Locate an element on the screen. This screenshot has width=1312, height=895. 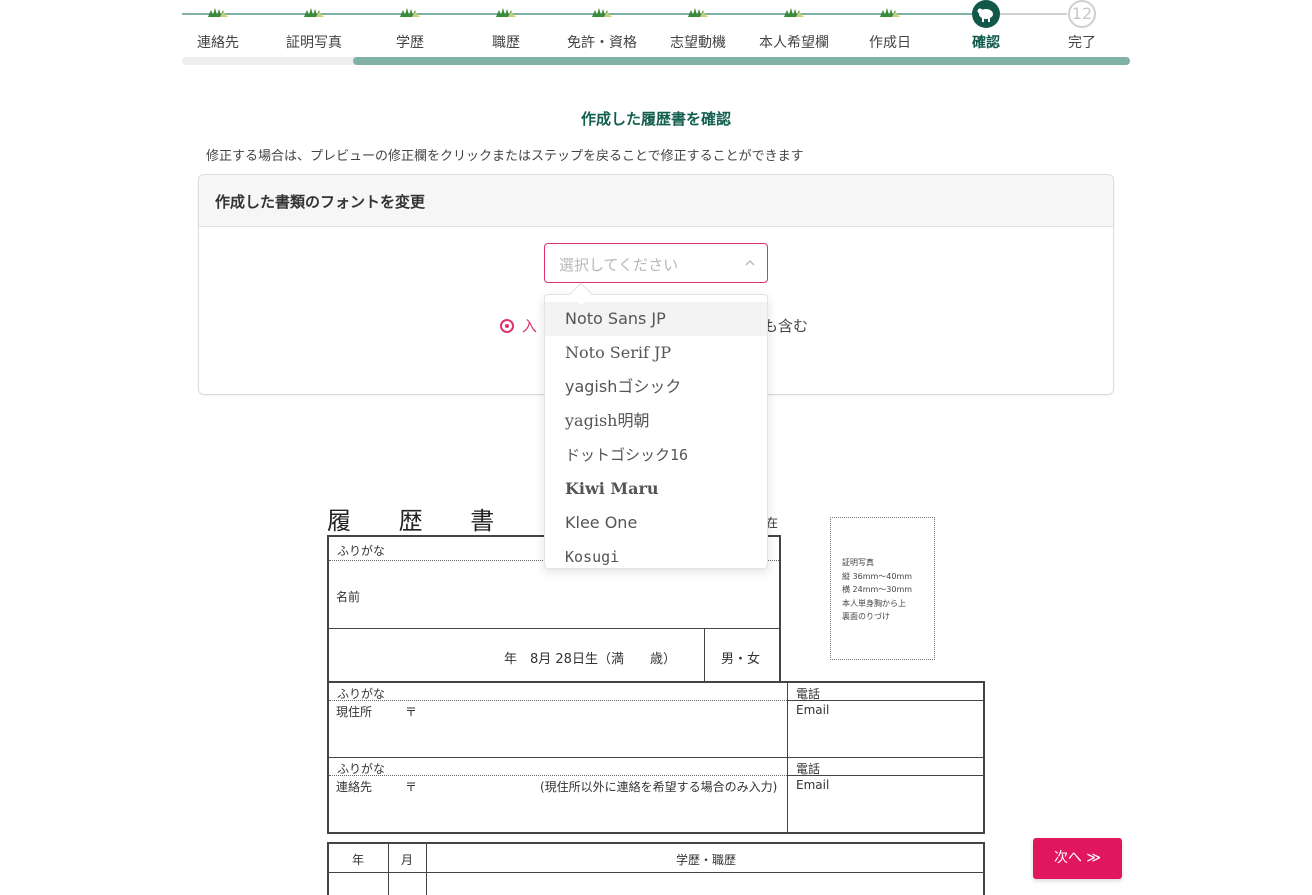
gender-field: 男・女 is located at coordinates (741, 659).